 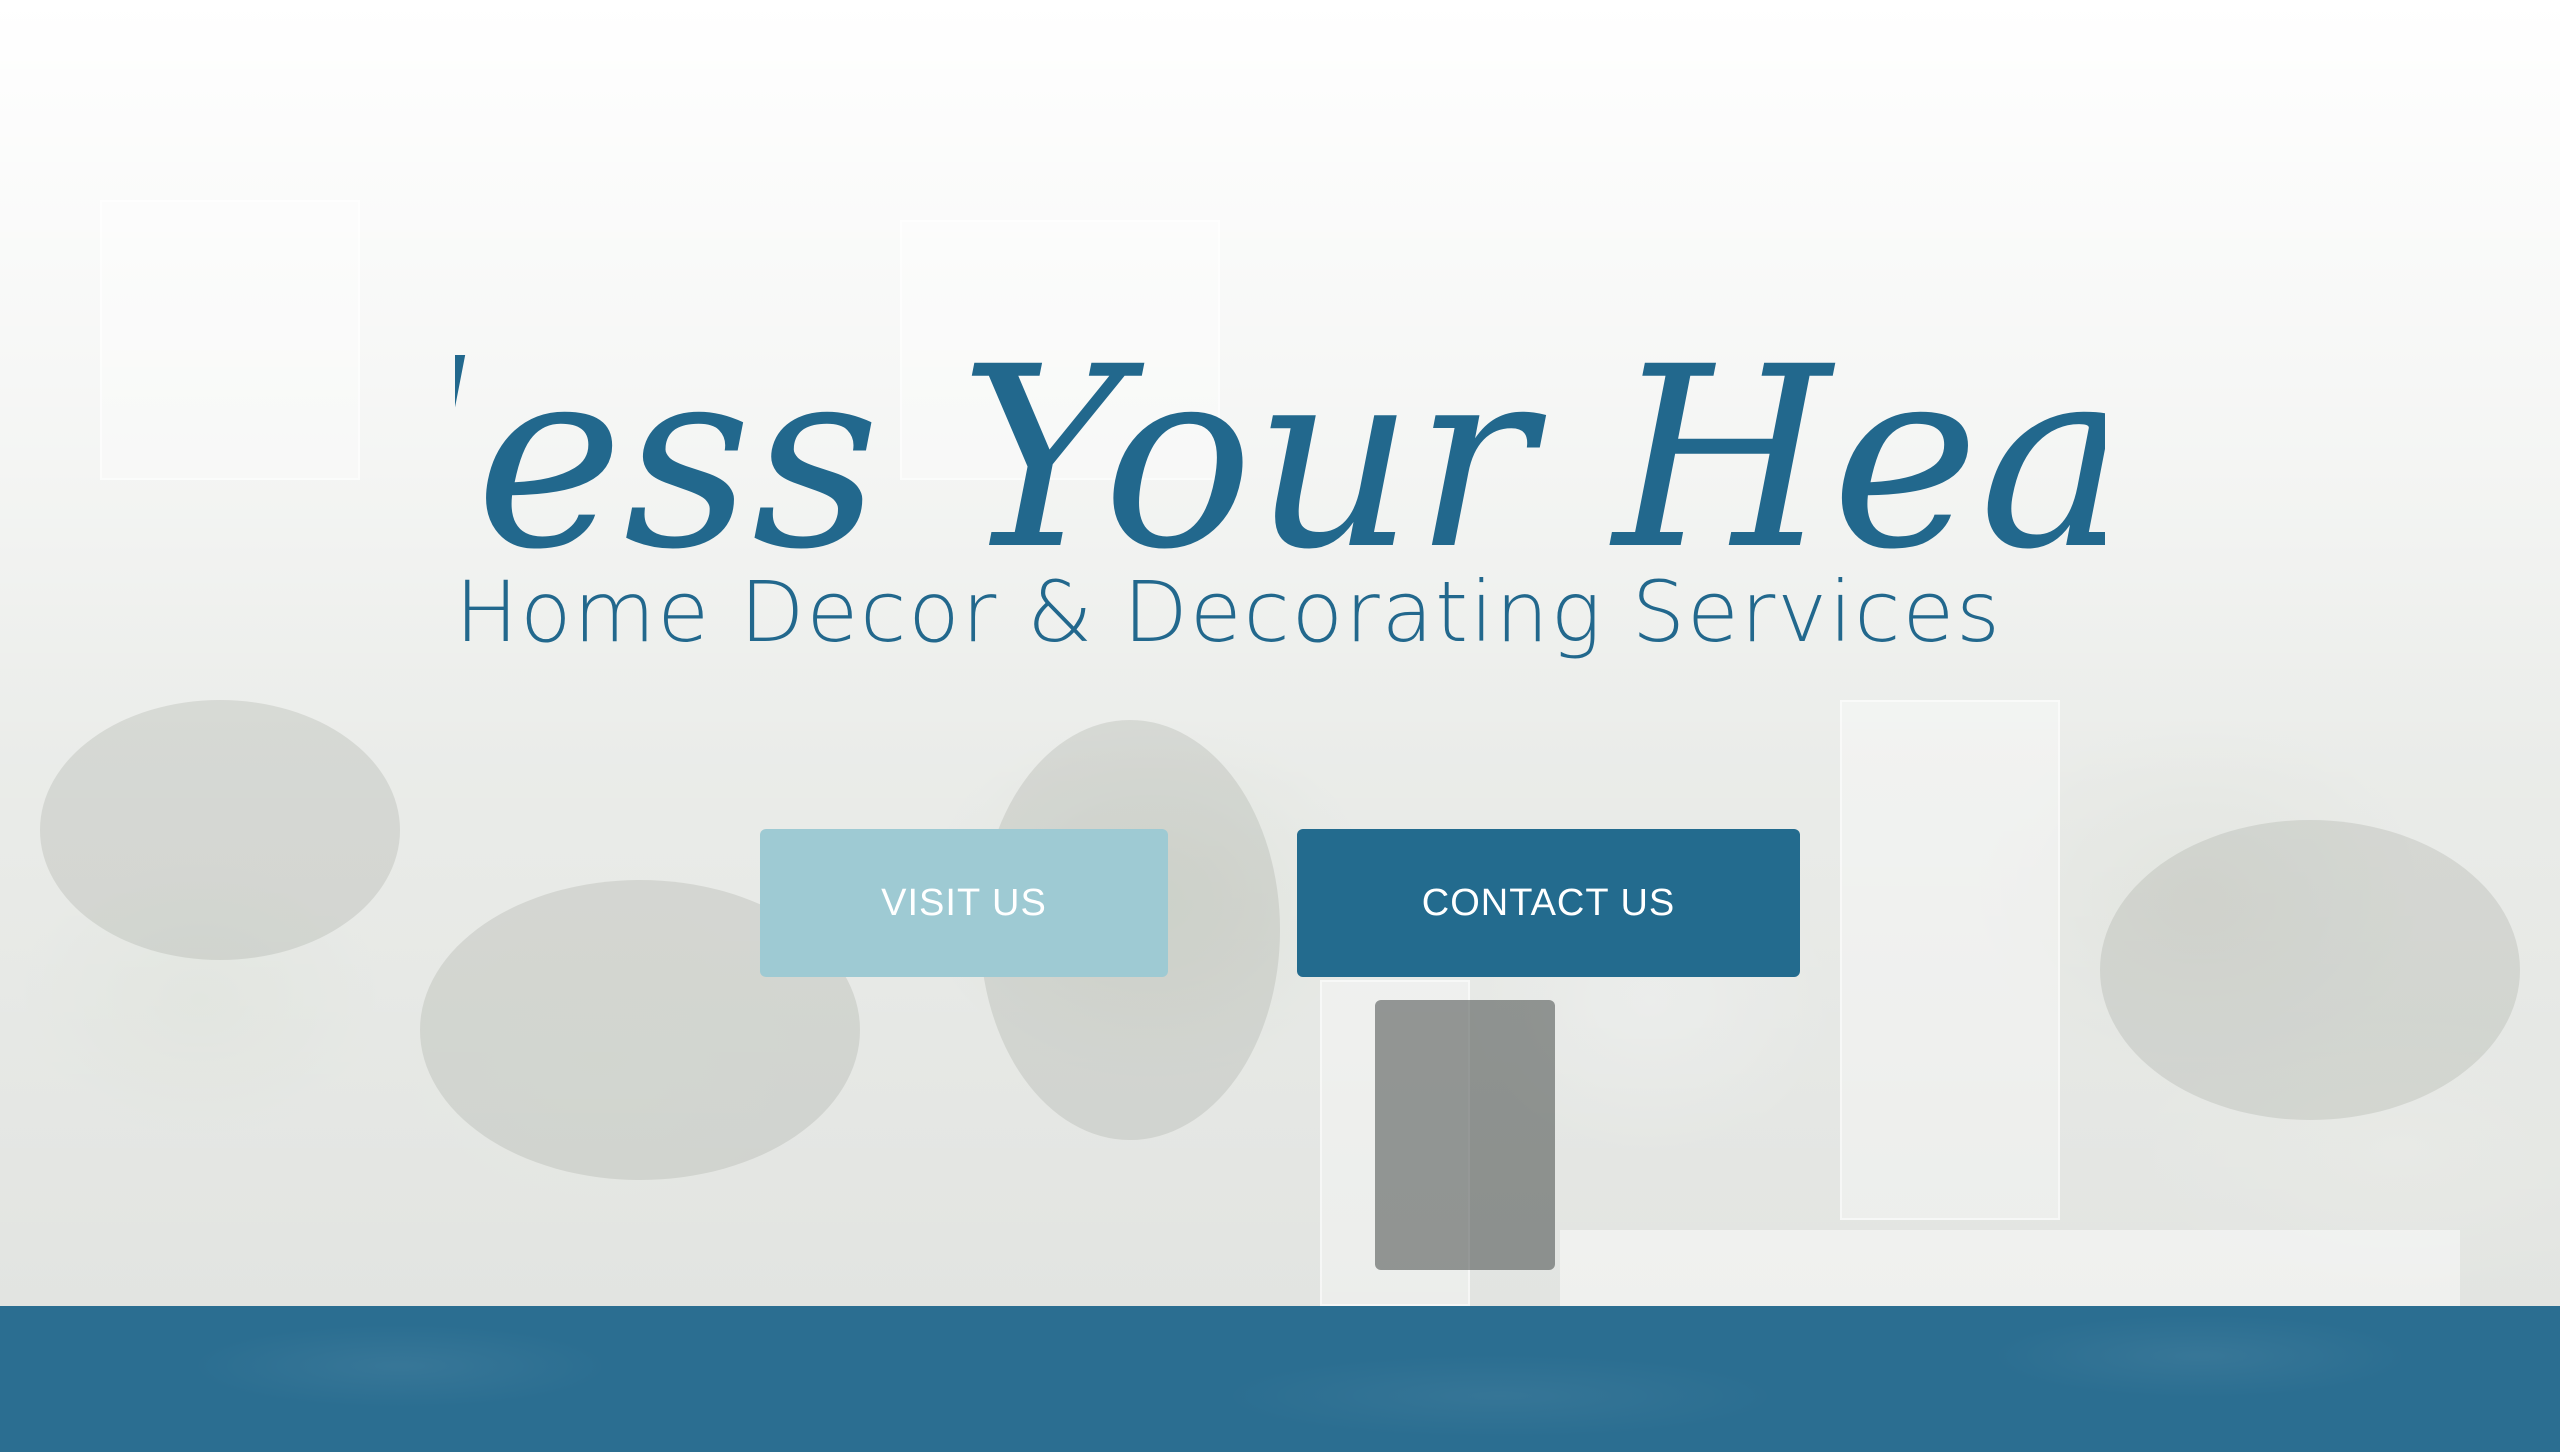 What do you see at coordinates (1280, 458) in the screenshot?
I see `brand-script-text: Bless Your Heart` at bounding box center [1280, 458].